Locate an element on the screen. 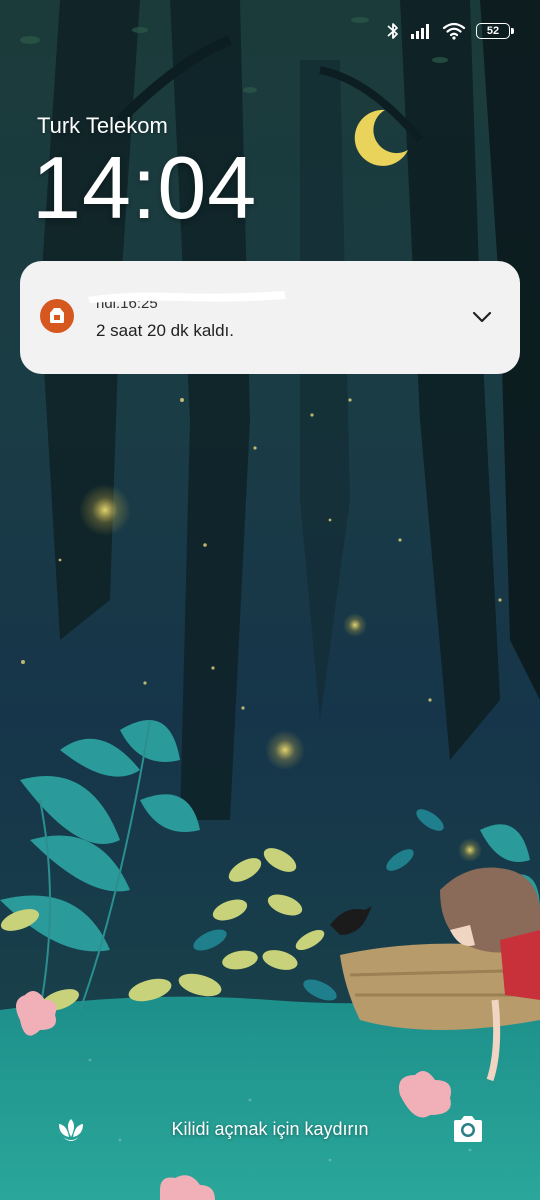  battery-icon: 52 is located at coordinates (495, 31).